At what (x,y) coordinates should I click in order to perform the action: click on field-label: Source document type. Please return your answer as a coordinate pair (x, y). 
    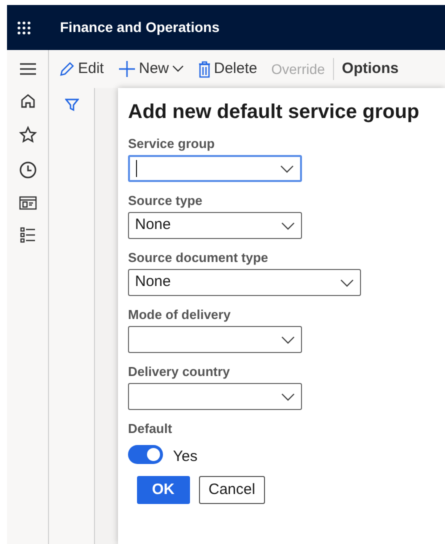
    Looking at the image, I should click on (199, 258).